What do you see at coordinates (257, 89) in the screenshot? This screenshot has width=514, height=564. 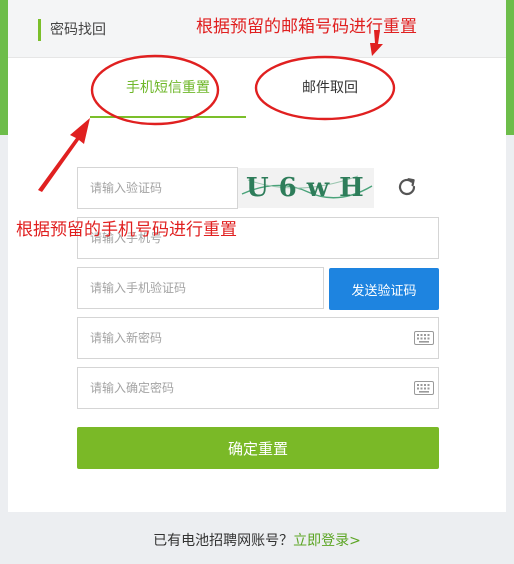 I see `reset-method-tabs: 手机短信重置 邮件取回` at bounding box center [257, 89].